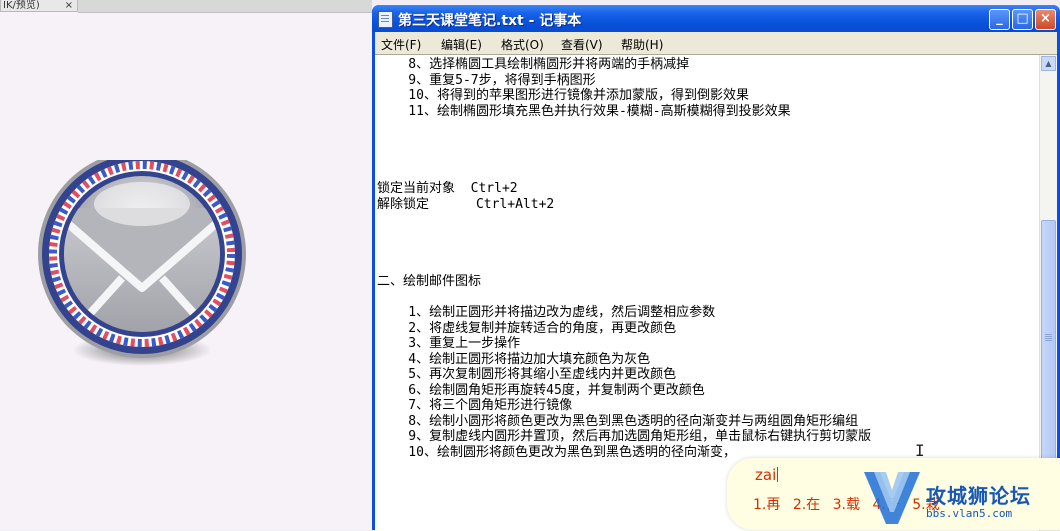 This screenshot has width=1060, height=531. I want to click on ime-composition: zai, so click(767, 475).